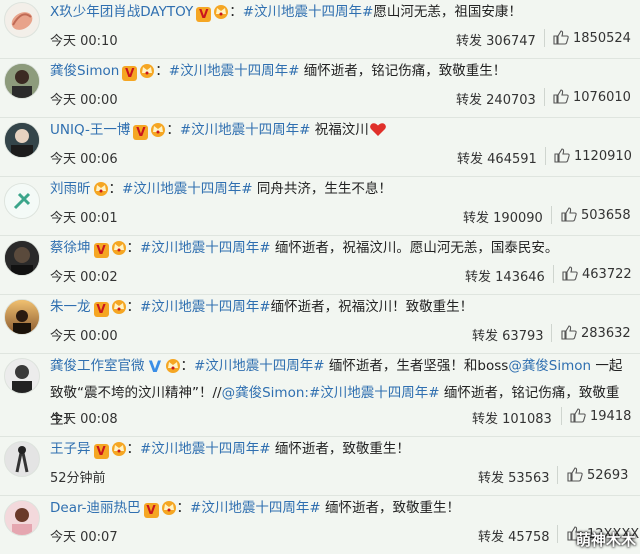 Image resolution: width=640 pixels, height=554 pixels. Describe the element at coordinates (84, 39) in the screenshot. I see `post-time: 今天 00:10` at that location.